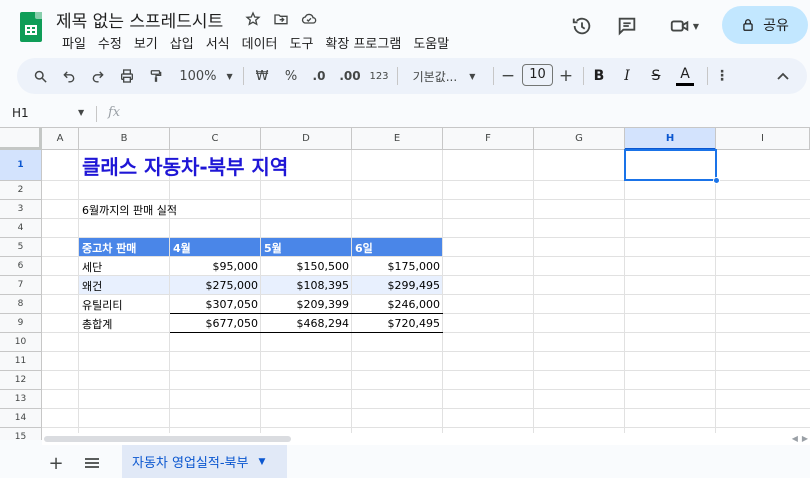 The height and width of the screenshot is (478, 810). What do you see at coordinates (426, 439) in the screenshot?
I see `horizontal-scrollbar: ◀ ▶` at bounding box center [426, 439].